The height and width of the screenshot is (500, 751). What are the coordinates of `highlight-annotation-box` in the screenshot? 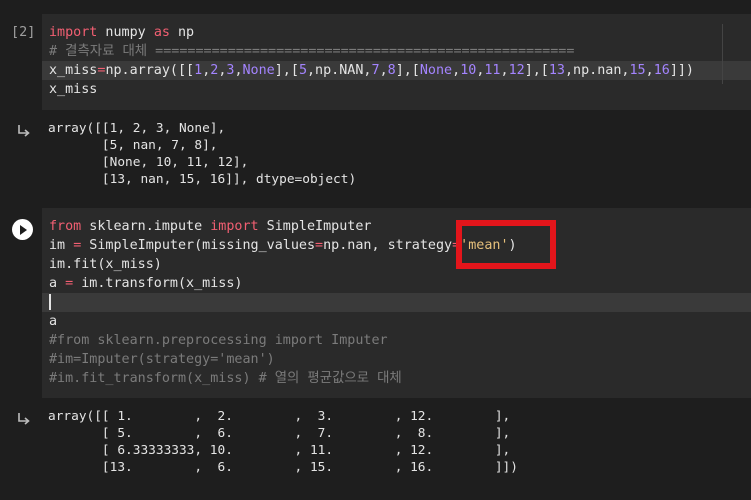 It's located at (506, 244).